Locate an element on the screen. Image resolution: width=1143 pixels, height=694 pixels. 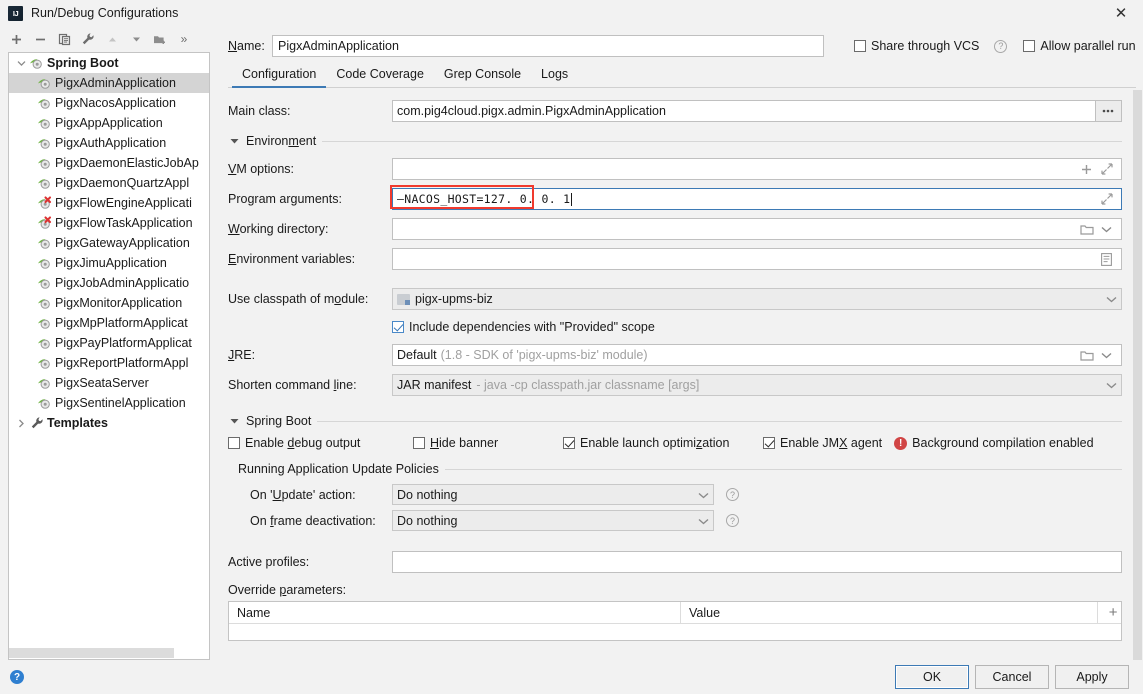
tree-item-pigxsentinelapplication: PigxSentinelApplication is located at coordinates (109, 403).